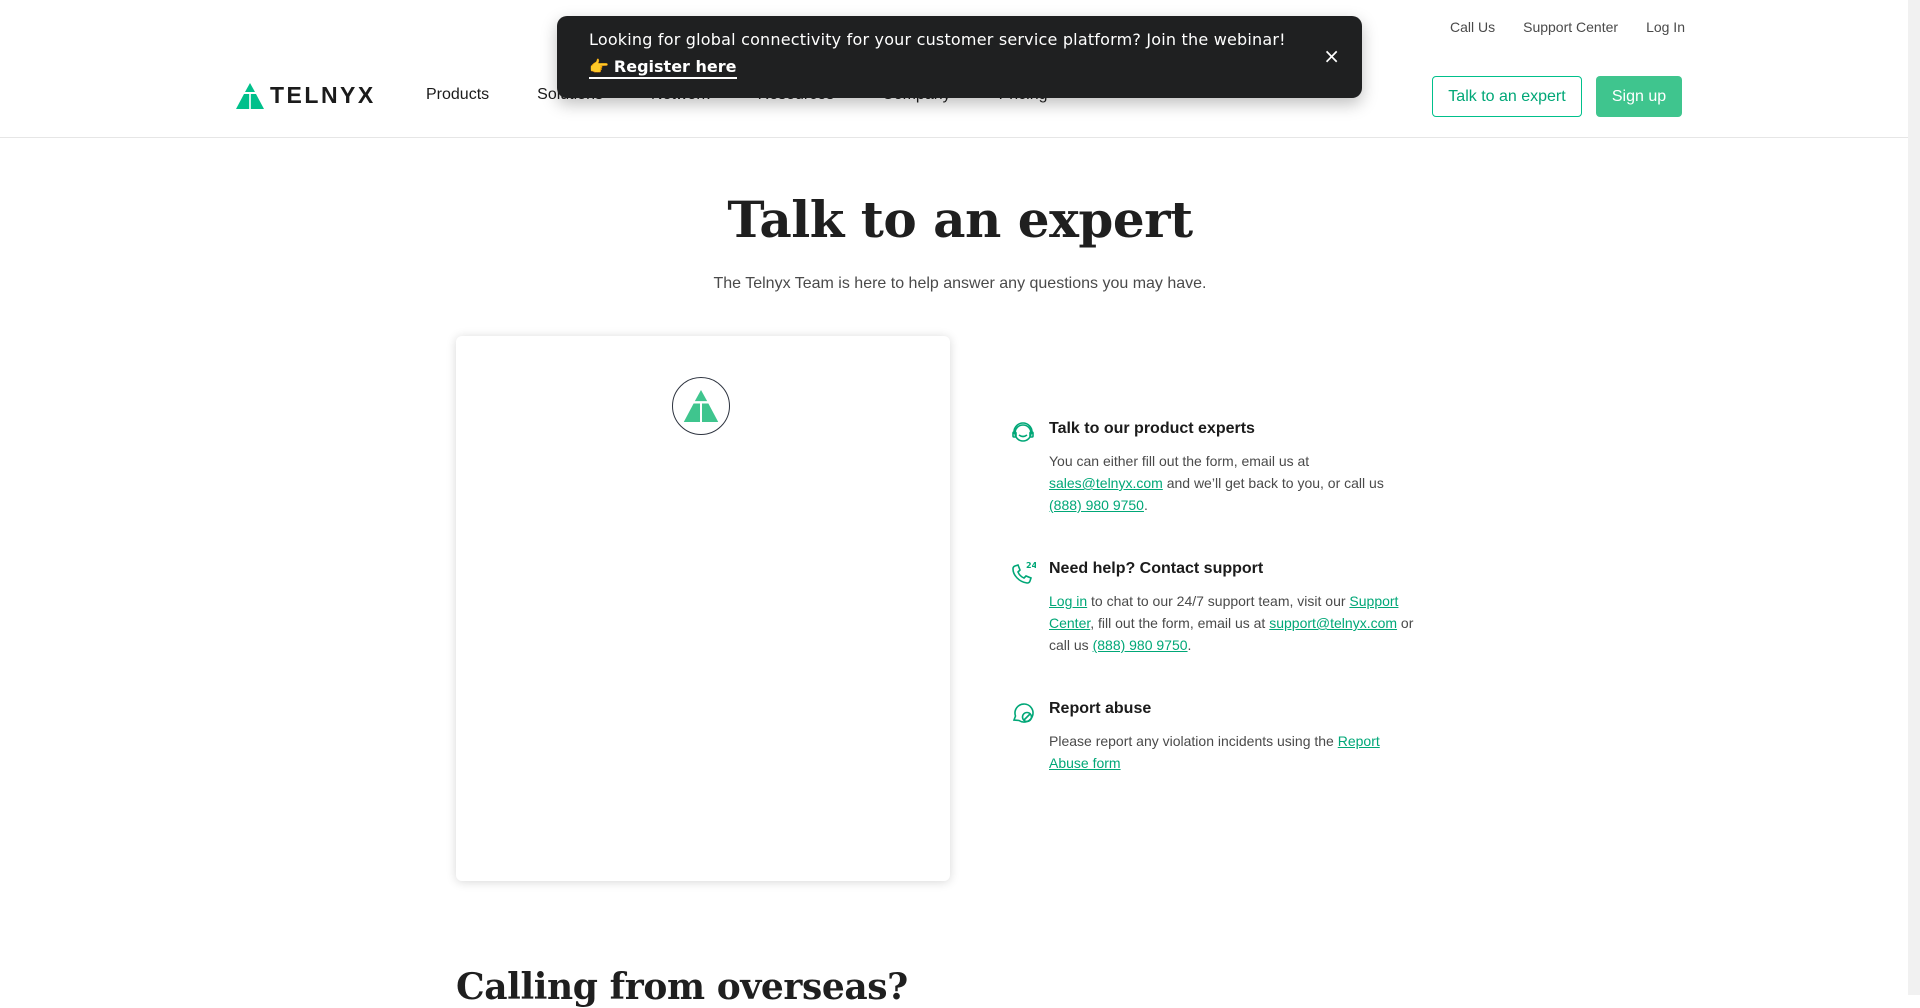 The image size is (1920, 1008). Describe the element at coordinates (703, 608) in the screenshot. I see `contact-form-card` at that location.